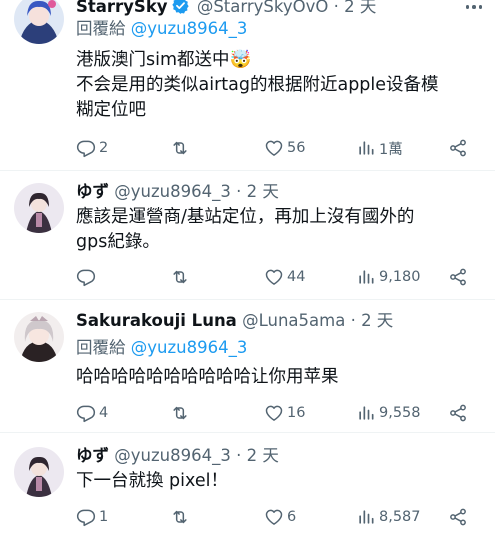 The width and height of the screenshot is (495, 541). I want to click on like-count: 6, so click(292, 517).